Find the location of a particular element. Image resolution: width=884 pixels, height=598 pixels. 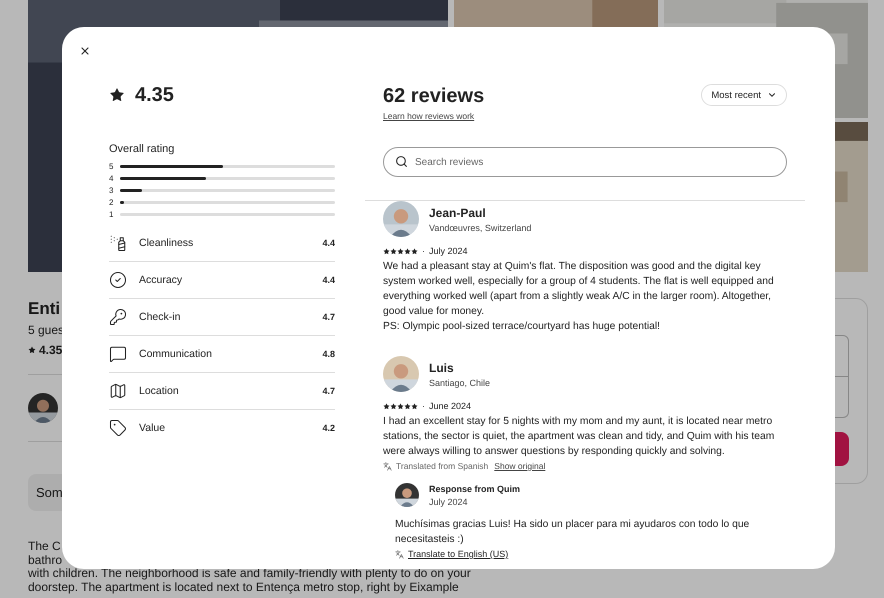

search-field: Search reviews is located at coordinates (585, 162).